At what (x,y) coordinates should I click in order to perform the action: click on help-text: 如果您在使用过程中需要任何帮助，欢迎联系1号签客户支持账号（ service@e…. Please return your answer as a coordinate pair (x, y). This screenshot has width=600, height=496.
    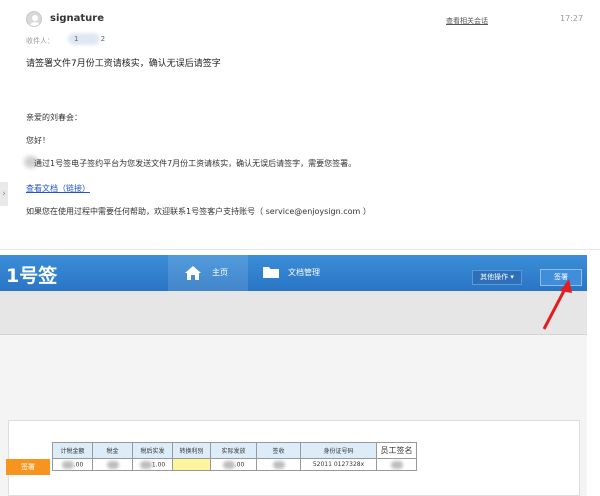
    Looking at the image, I should click on (198, 211).